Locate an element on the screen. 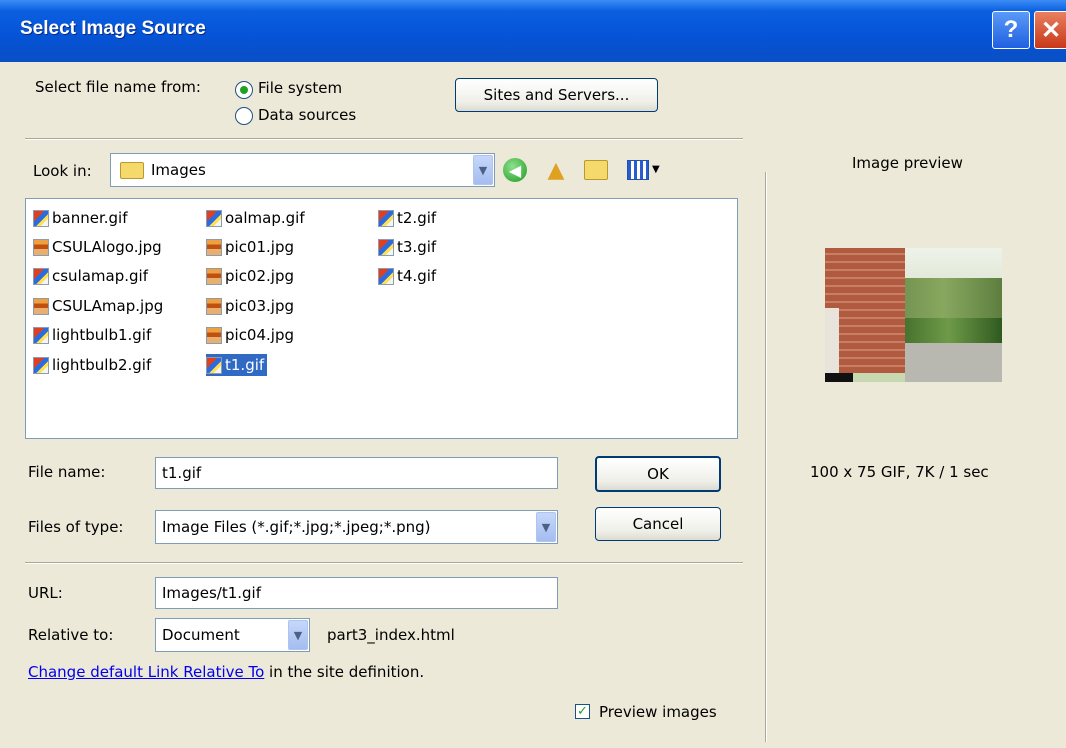  folder-icon is located at coordinates (132, 170).